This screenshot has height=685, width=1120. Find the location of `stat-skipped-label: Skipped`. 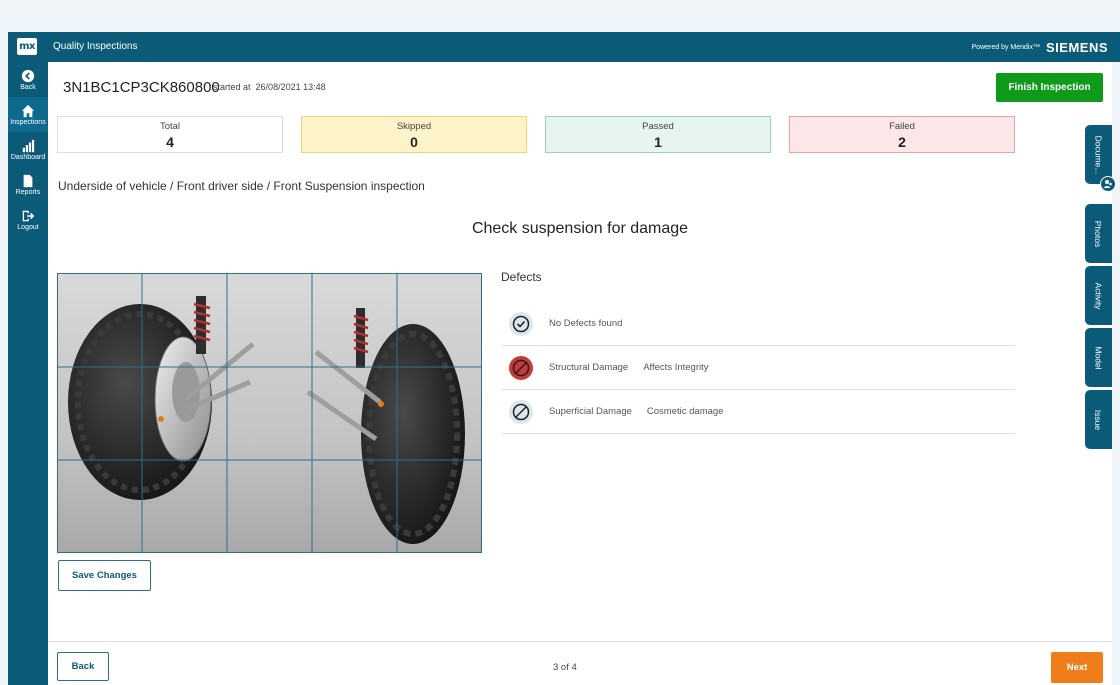

stat-skipped-label: Skipped is located at coordinates (414, 126).